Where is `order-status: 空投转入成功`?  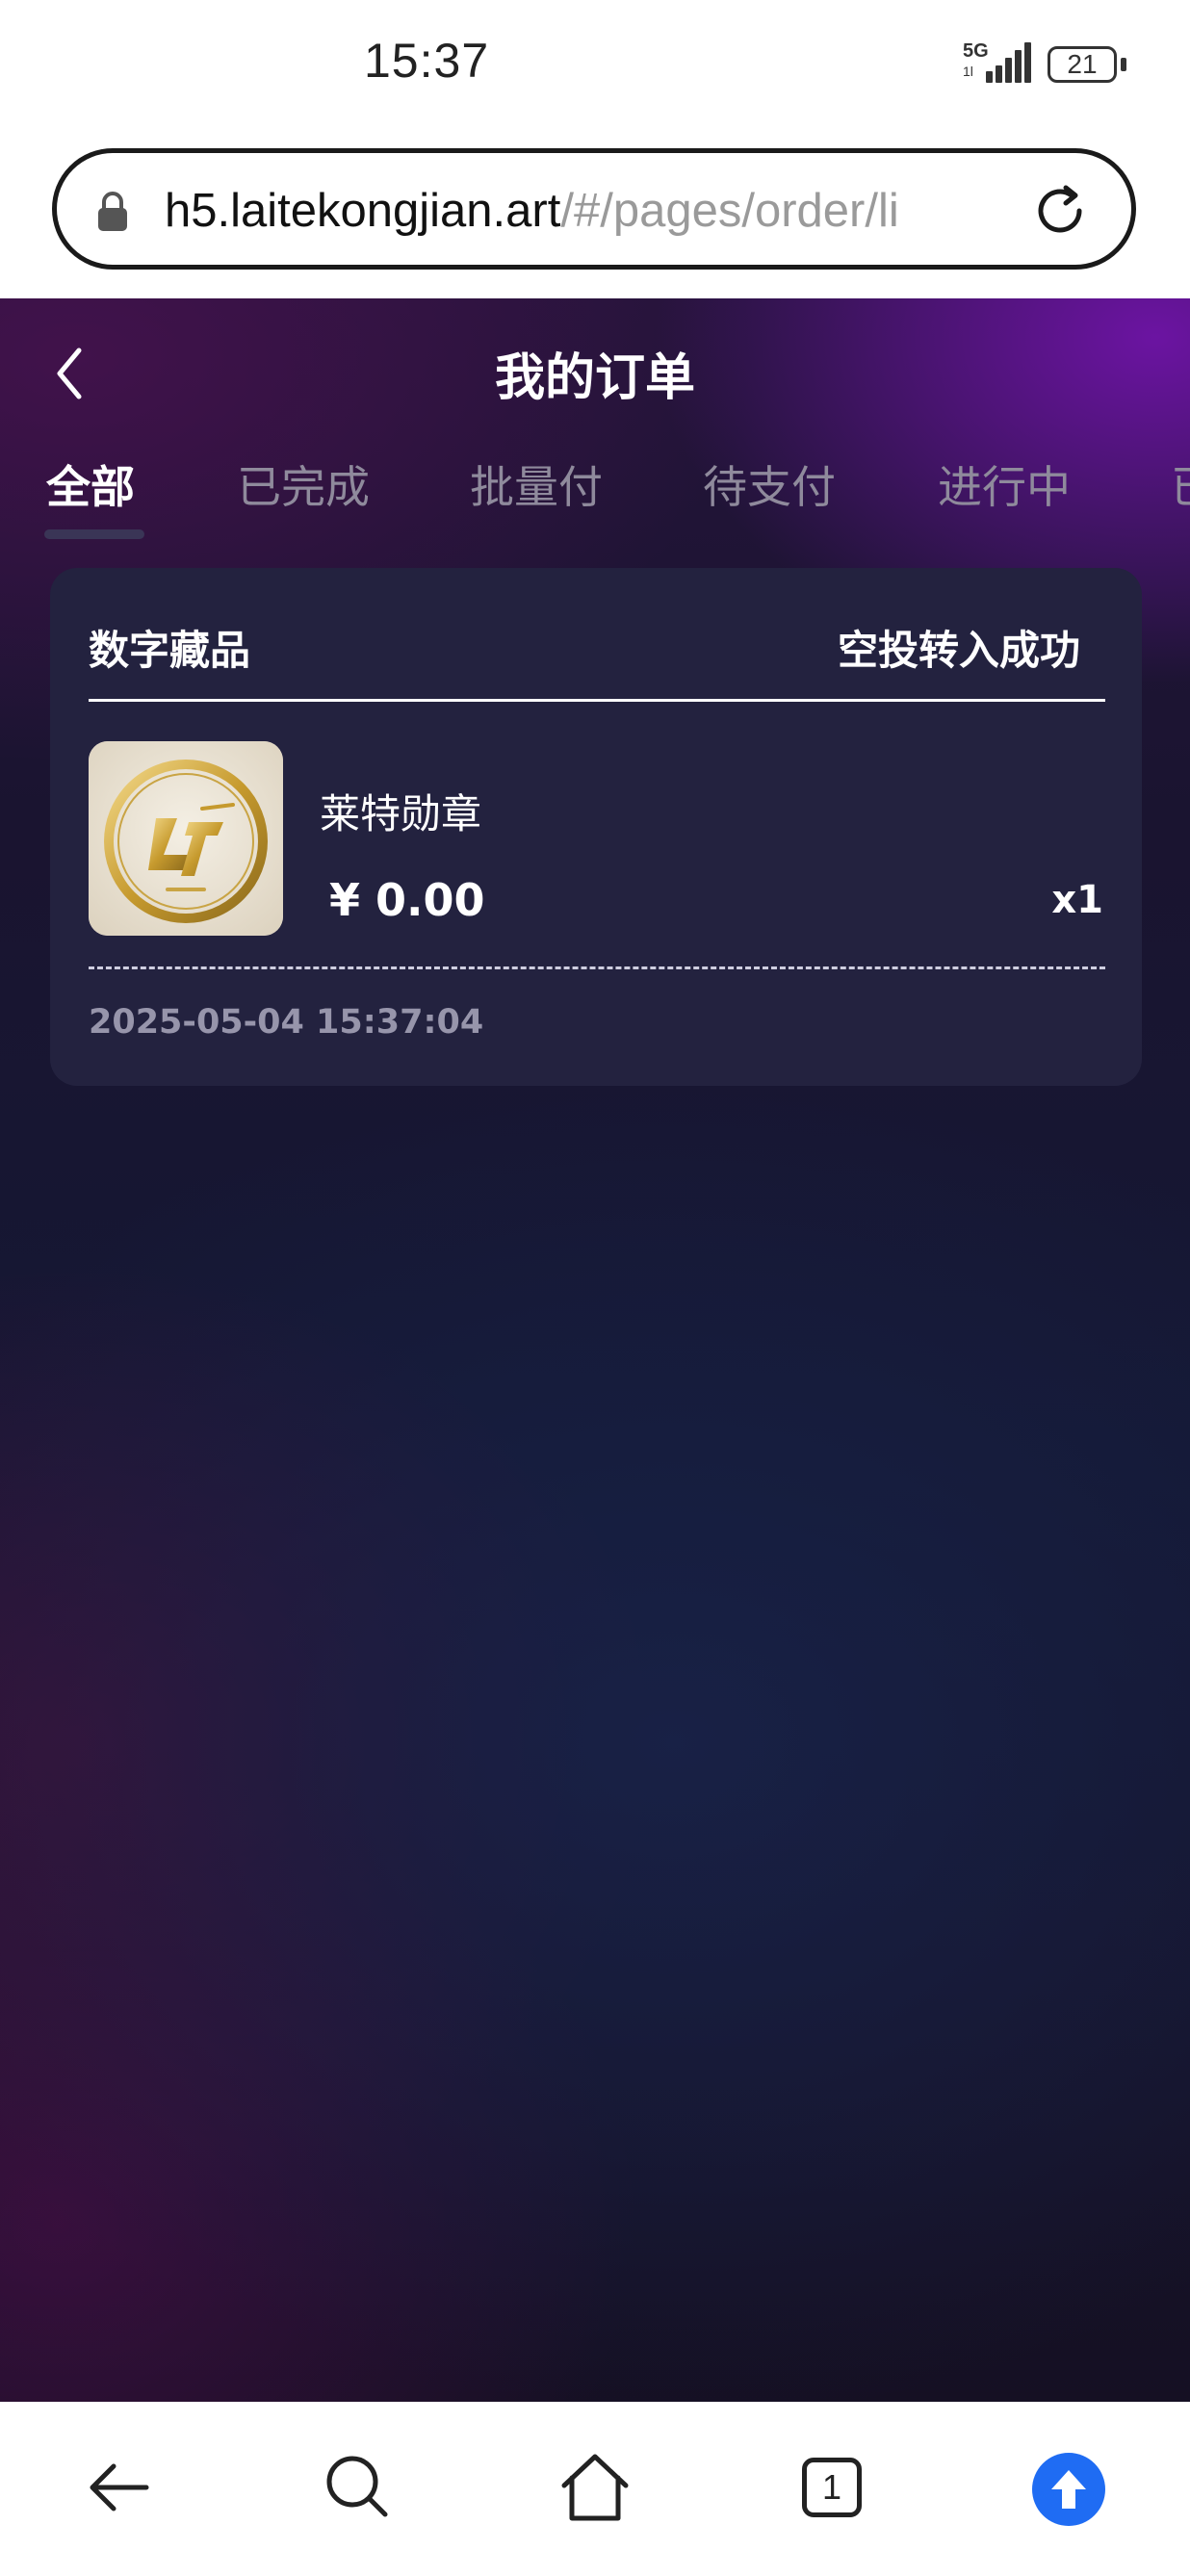
order-status: 空投转入成功 is located at coordinates (959, 651).